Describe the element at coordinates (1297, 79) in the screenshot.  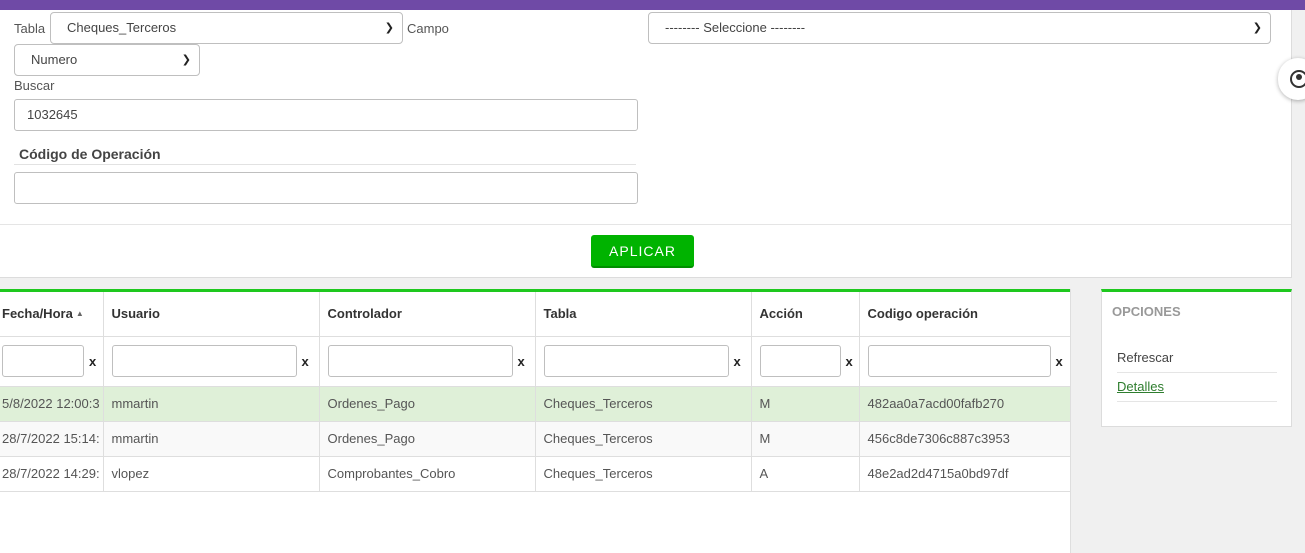
I see `user-circle-icon` at that location.